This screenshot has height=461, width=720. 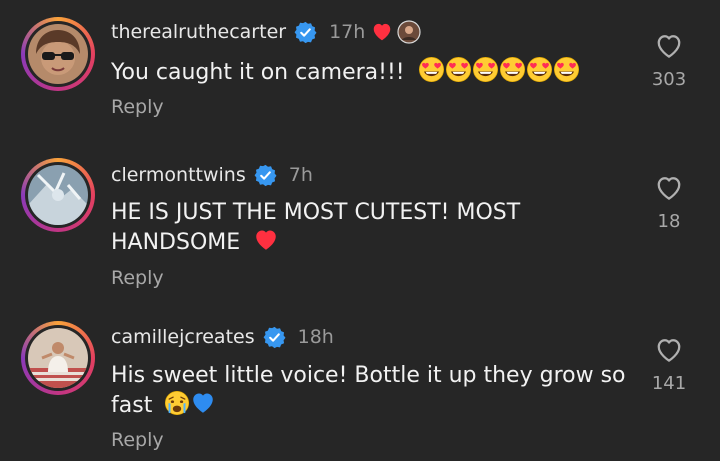 I want to click on red-heart-icon, so click(x=266, y=240).